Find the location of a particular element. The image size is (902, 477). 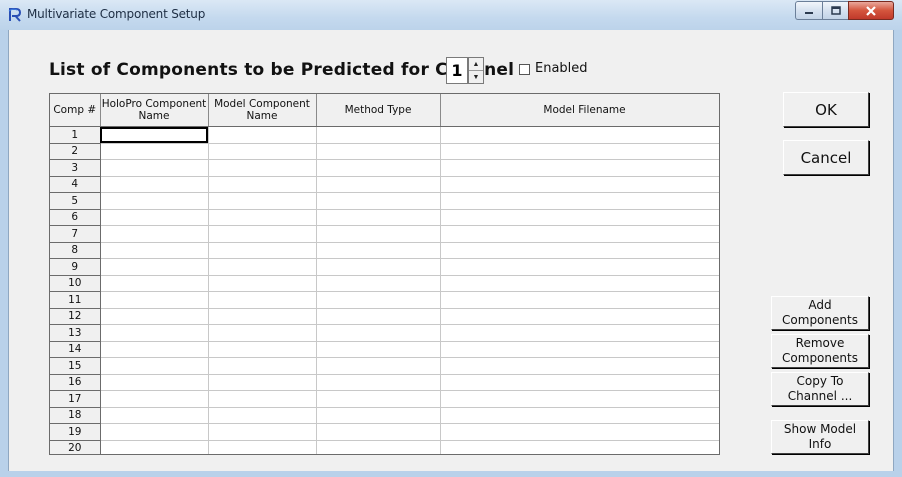

enabled-checkbox-label: Enabled is located at coordinates (561, 68).